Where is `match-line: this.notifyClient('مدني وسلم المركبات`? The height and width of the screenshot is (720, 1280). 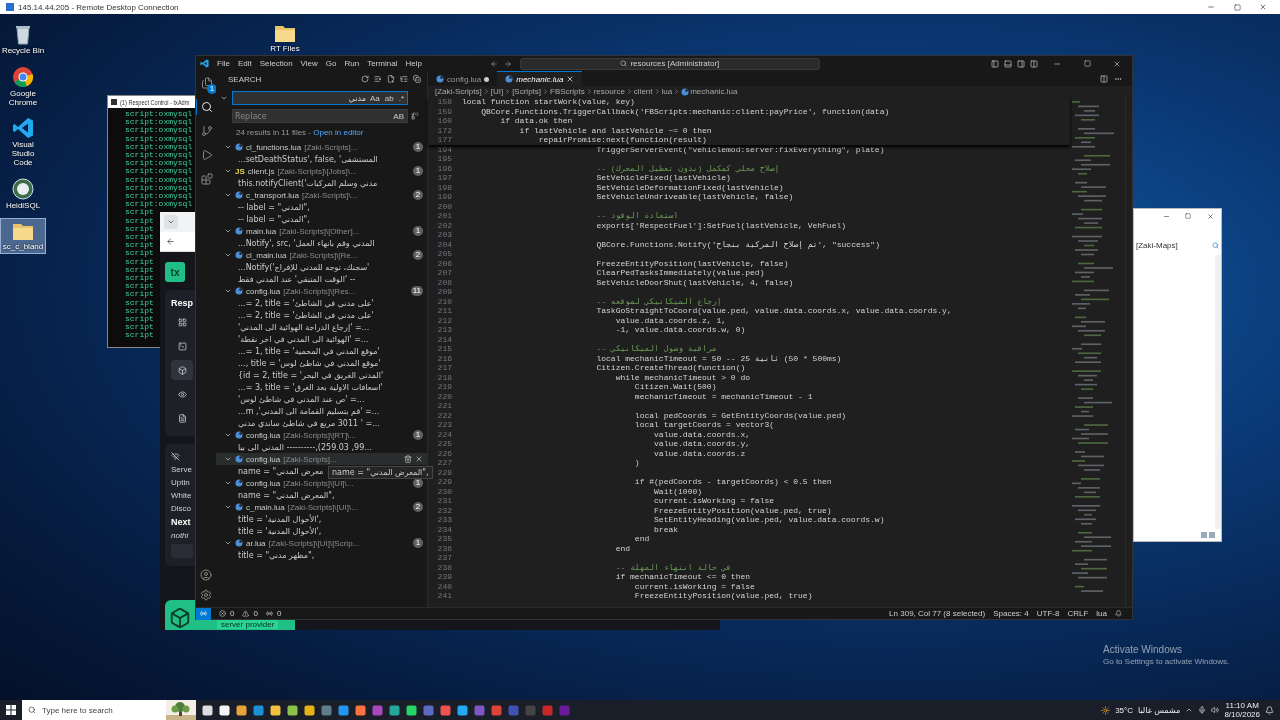 match-line: this.notifyClient('مدني وسلم المركبات is located at coordinates (308, 183).